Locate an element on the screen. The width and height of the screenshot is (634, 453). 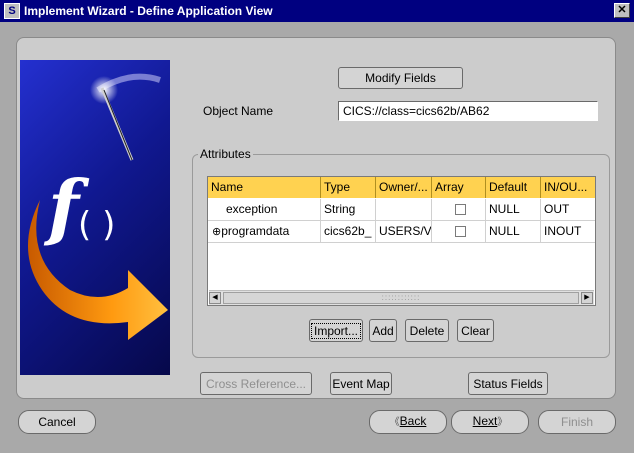
cell-owner: USERS/V is located at coordinates (404, 231).